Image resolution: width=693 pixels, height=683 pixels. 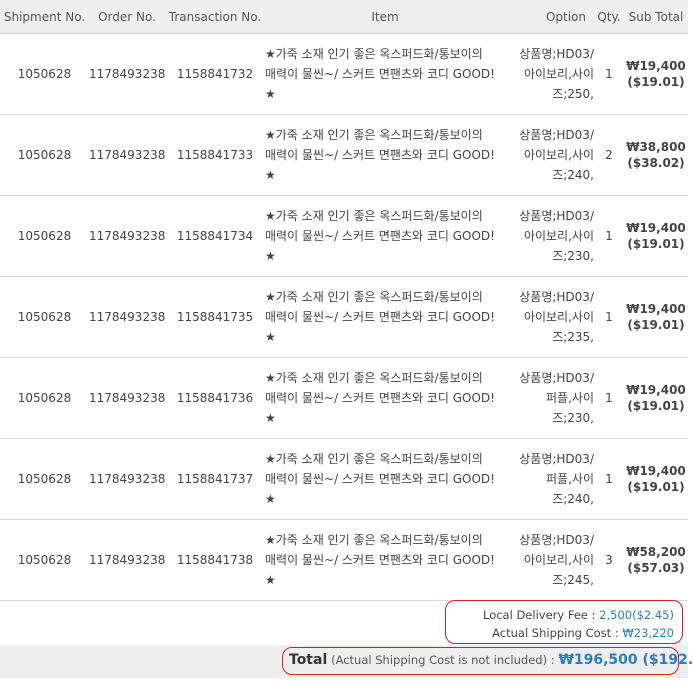 I want to click on item-option: 상품명;HD03/아이보리,사이즈;235,, so click(x=549, y=317).